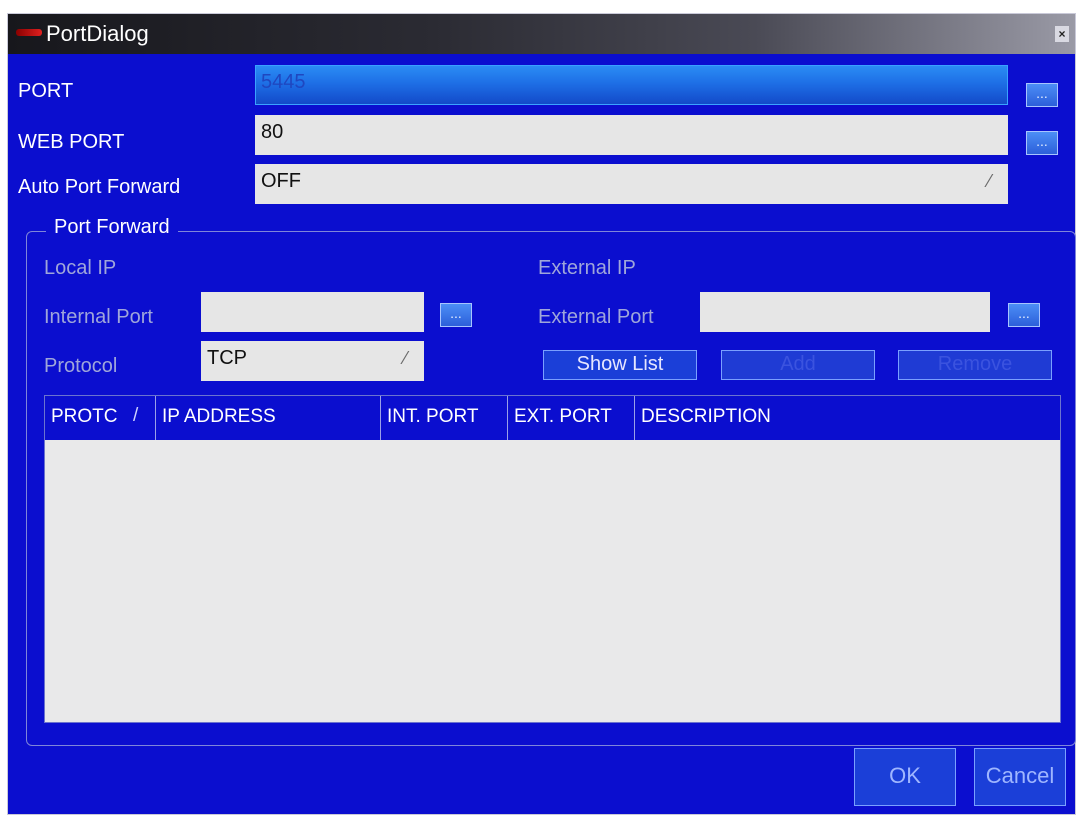 The image size is (1081, 821). What do you see at coordinates (71, 142) in the screenshot?
I see `web-port-label: WEB PORT` at bounding box center [71, 142].